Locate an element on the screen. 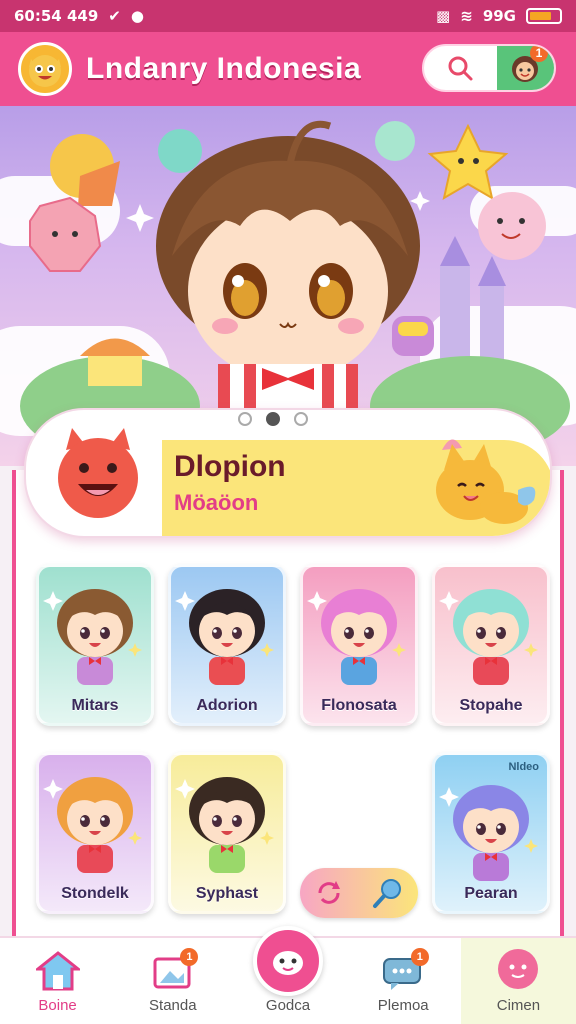 The height and width of the screenshot is (1024, 576). battery-icon is located at coordinates (544, 16).